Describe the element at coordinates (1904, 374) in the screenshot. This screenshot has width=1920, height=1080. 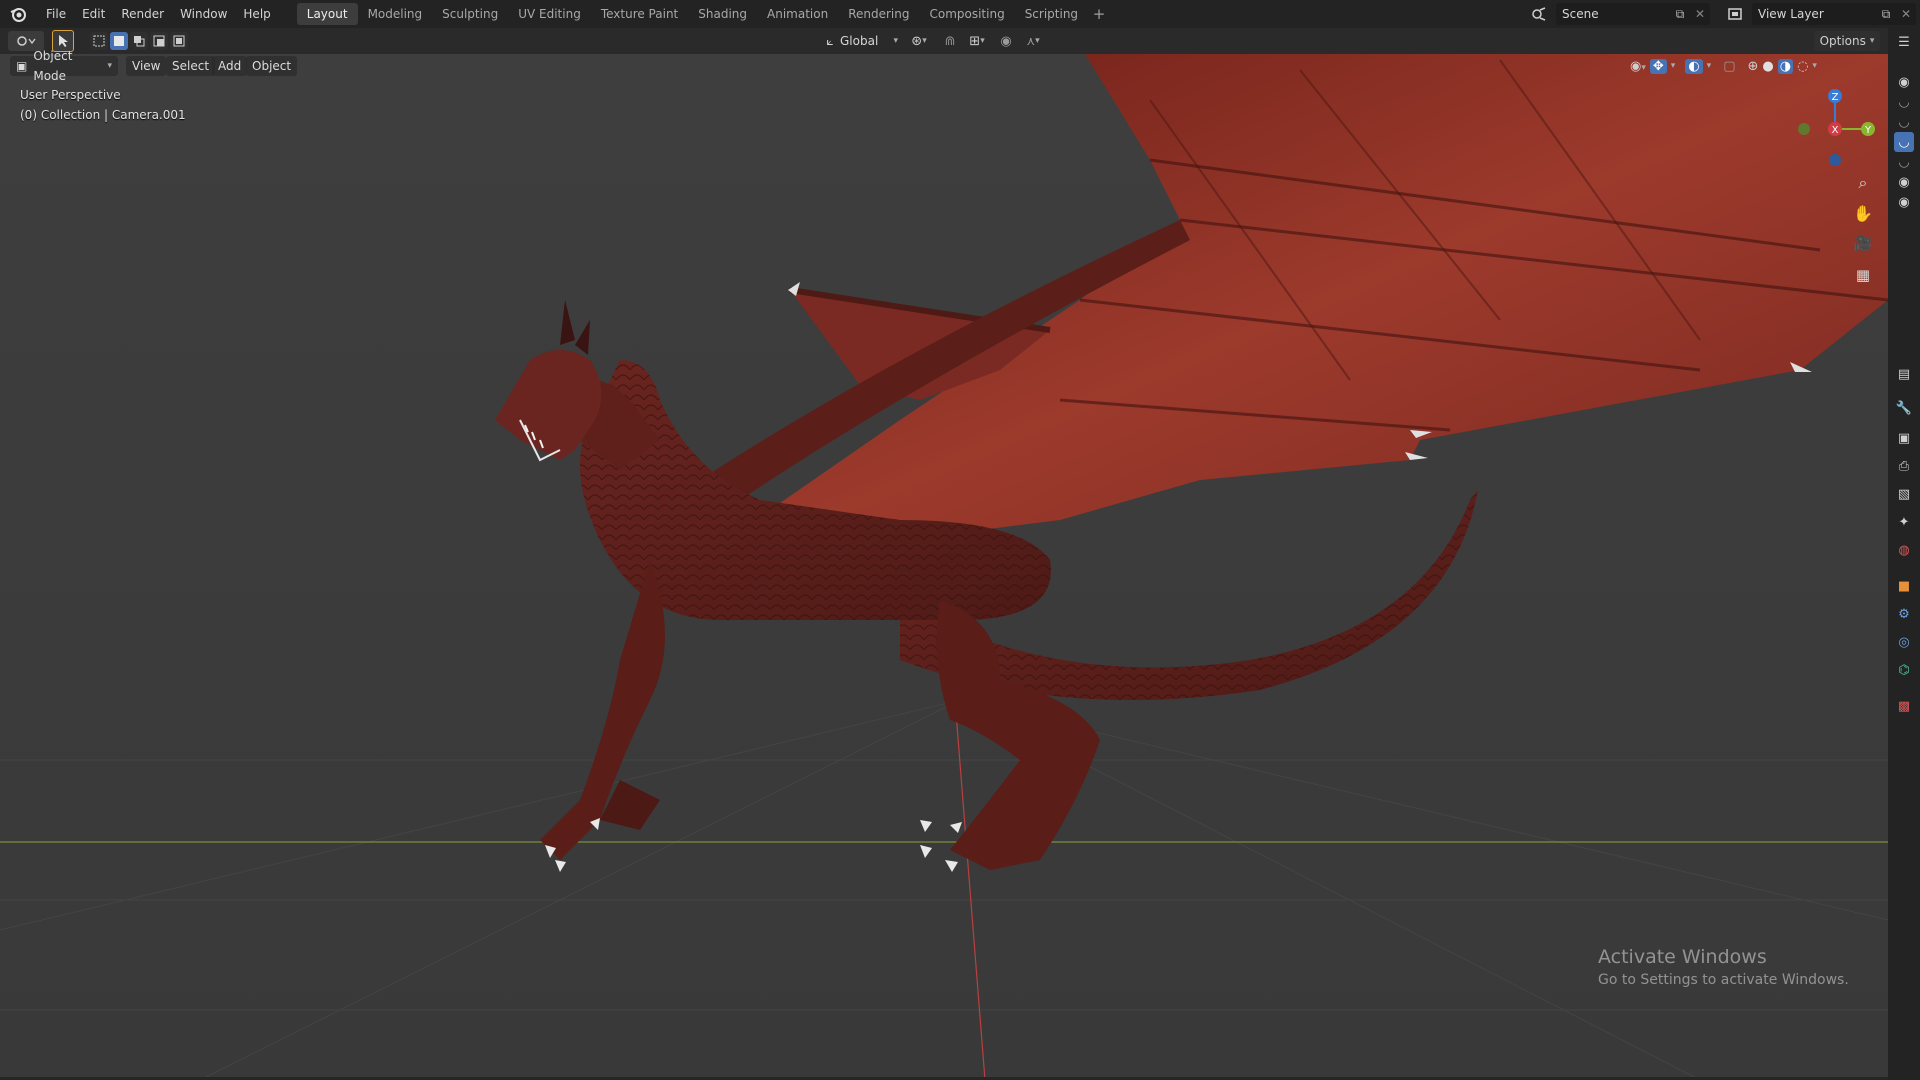
I see `properties-editor-icon: ▤` at that location.